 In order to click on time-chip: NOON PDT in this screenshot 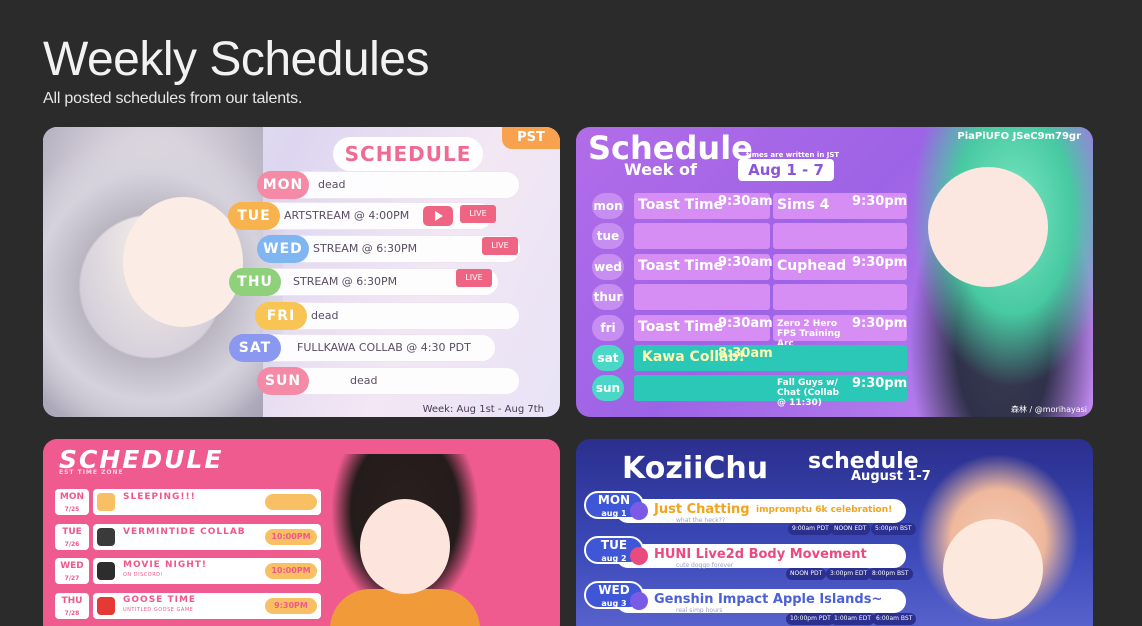, I will do `click(806, 574)`.